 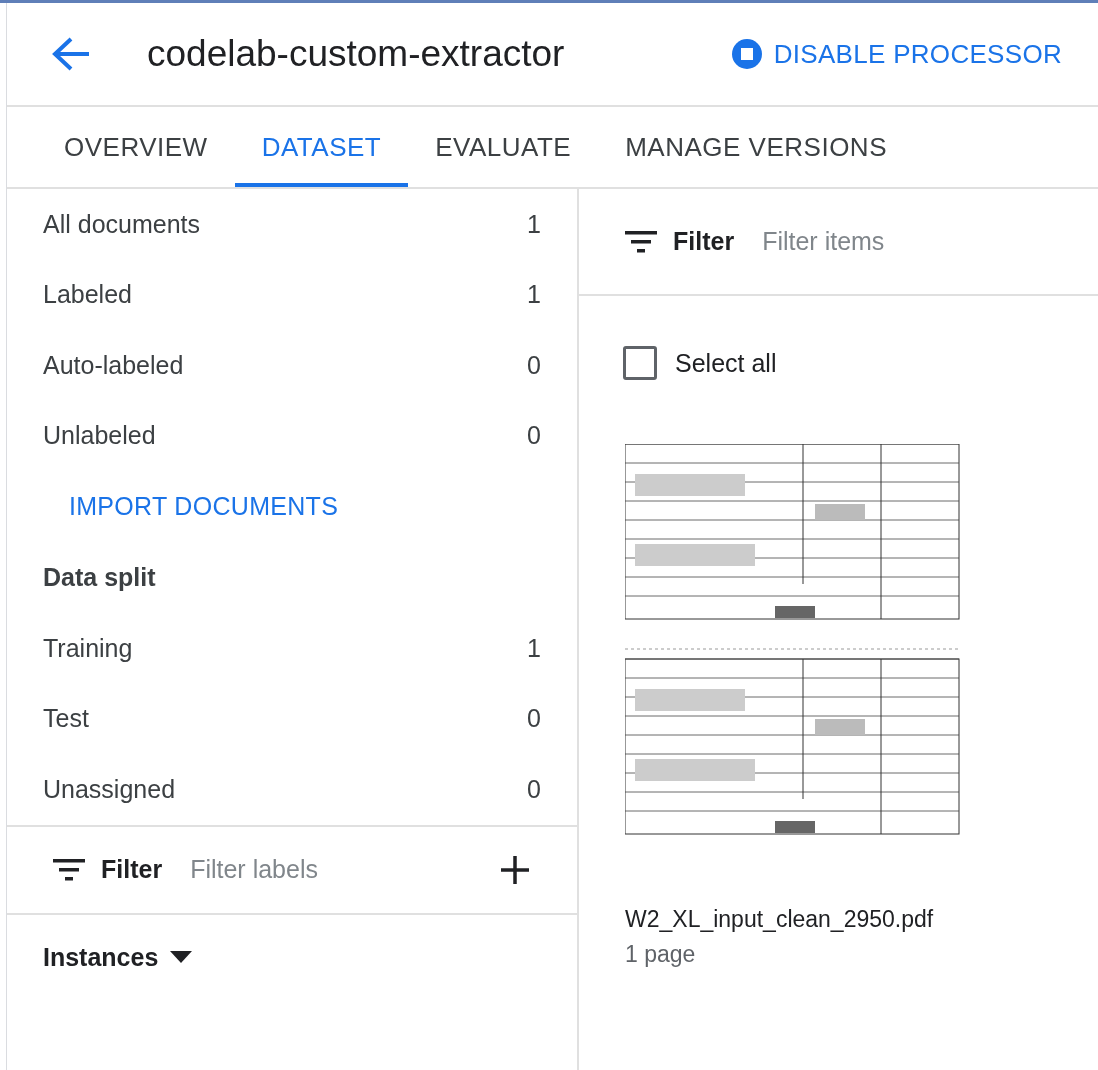 I want to click on file-name: W2_XL_input_clean_2950.pdf, so click(x=861, y=919).